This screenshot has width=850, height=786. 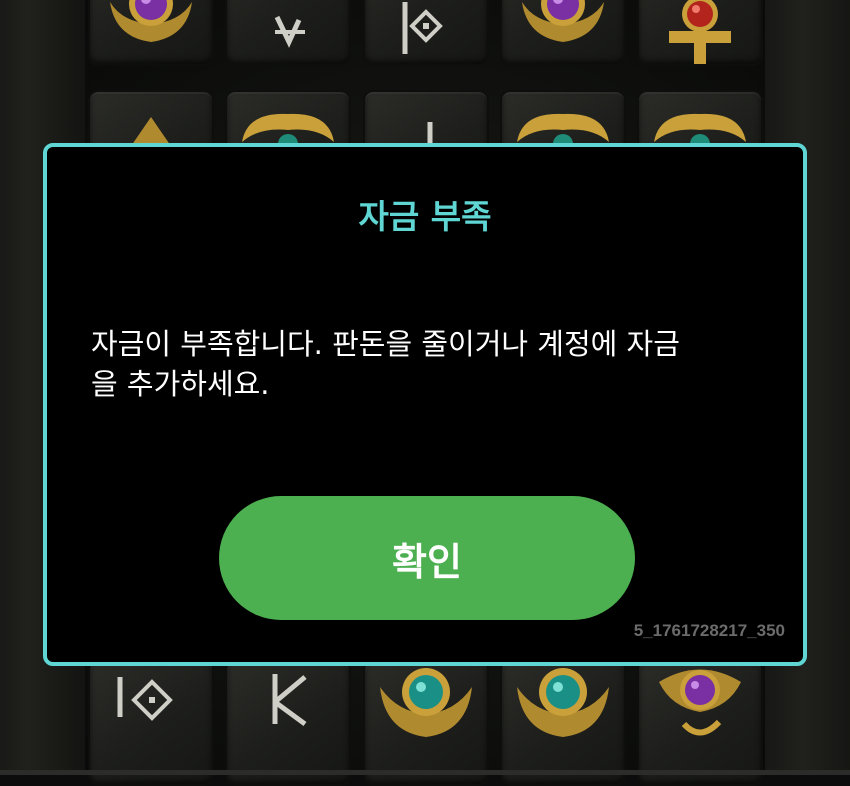 I want to click on board-floor-edge, so click(x=425, y=772).